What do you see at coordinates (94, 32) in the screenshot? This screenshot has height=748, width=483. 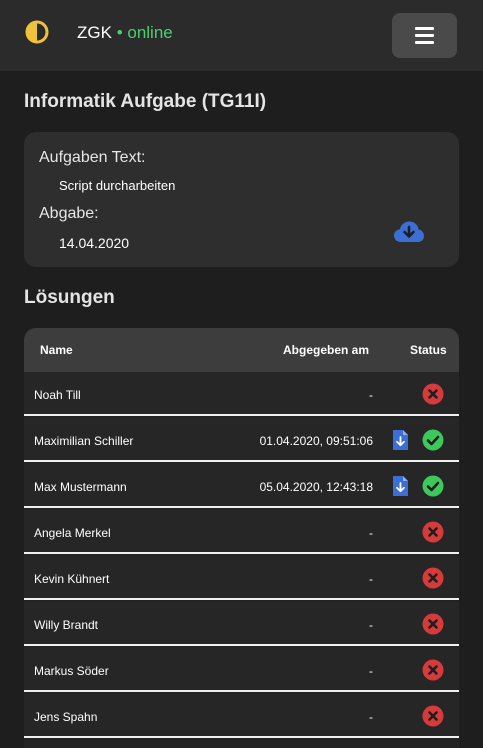 I see `brand-name: ZGK` at bounding box center [94, 32].